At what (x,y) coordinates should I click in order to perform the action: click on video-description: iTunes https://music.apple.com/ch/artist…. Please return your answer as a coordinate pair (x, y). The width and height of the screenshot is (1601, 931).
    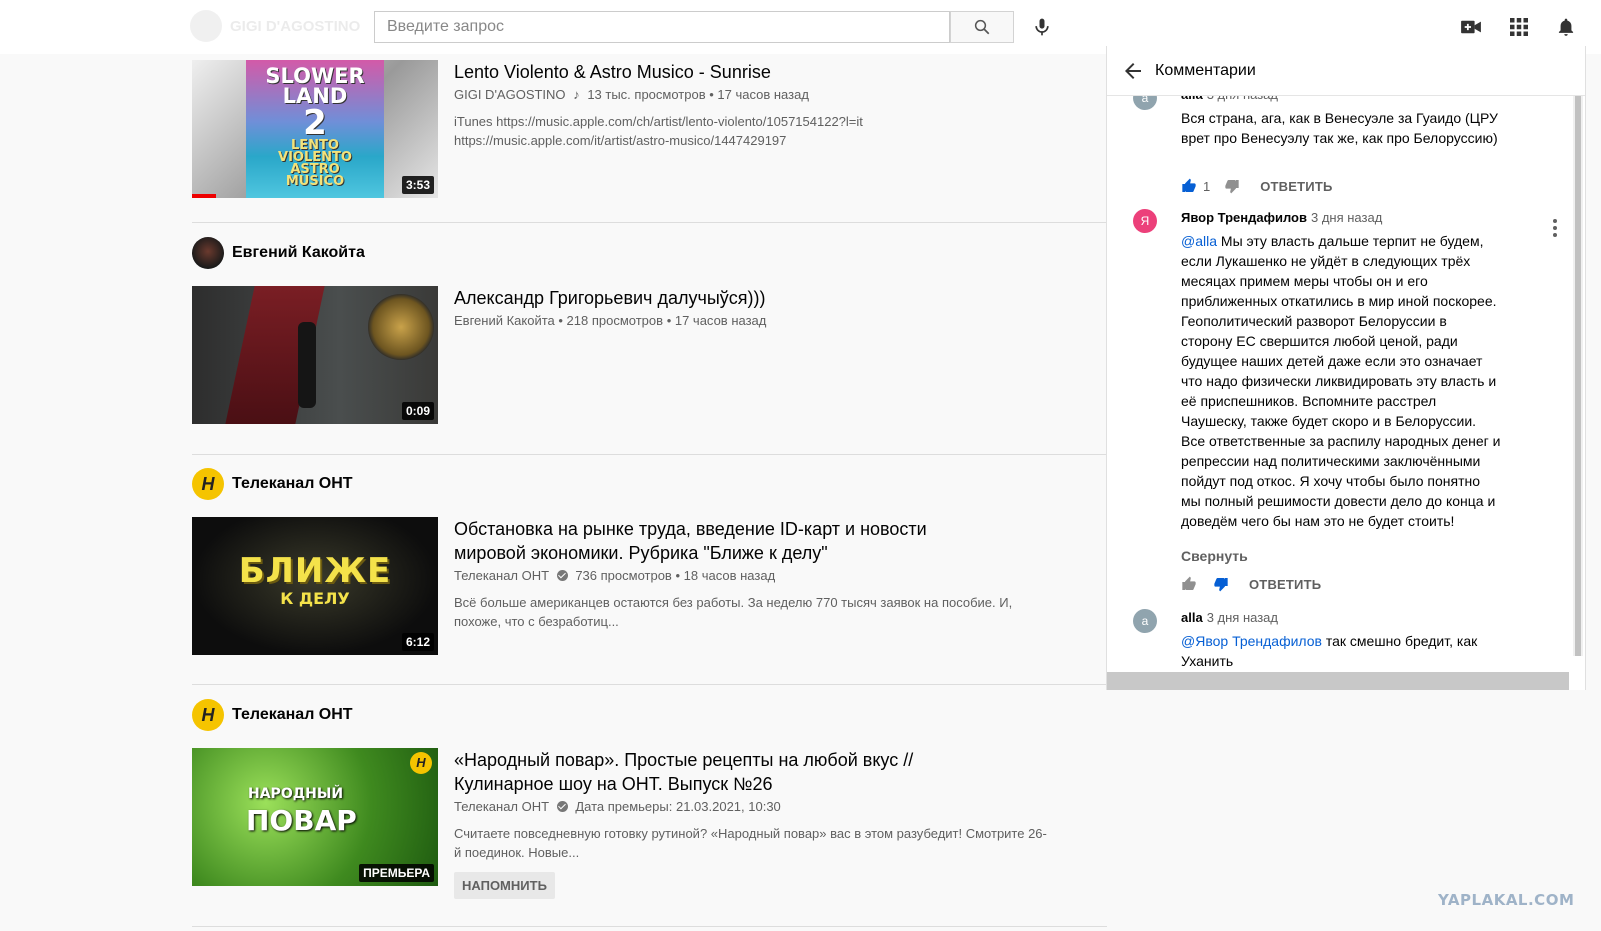
    Looking at the image, I should click on (658, 131).